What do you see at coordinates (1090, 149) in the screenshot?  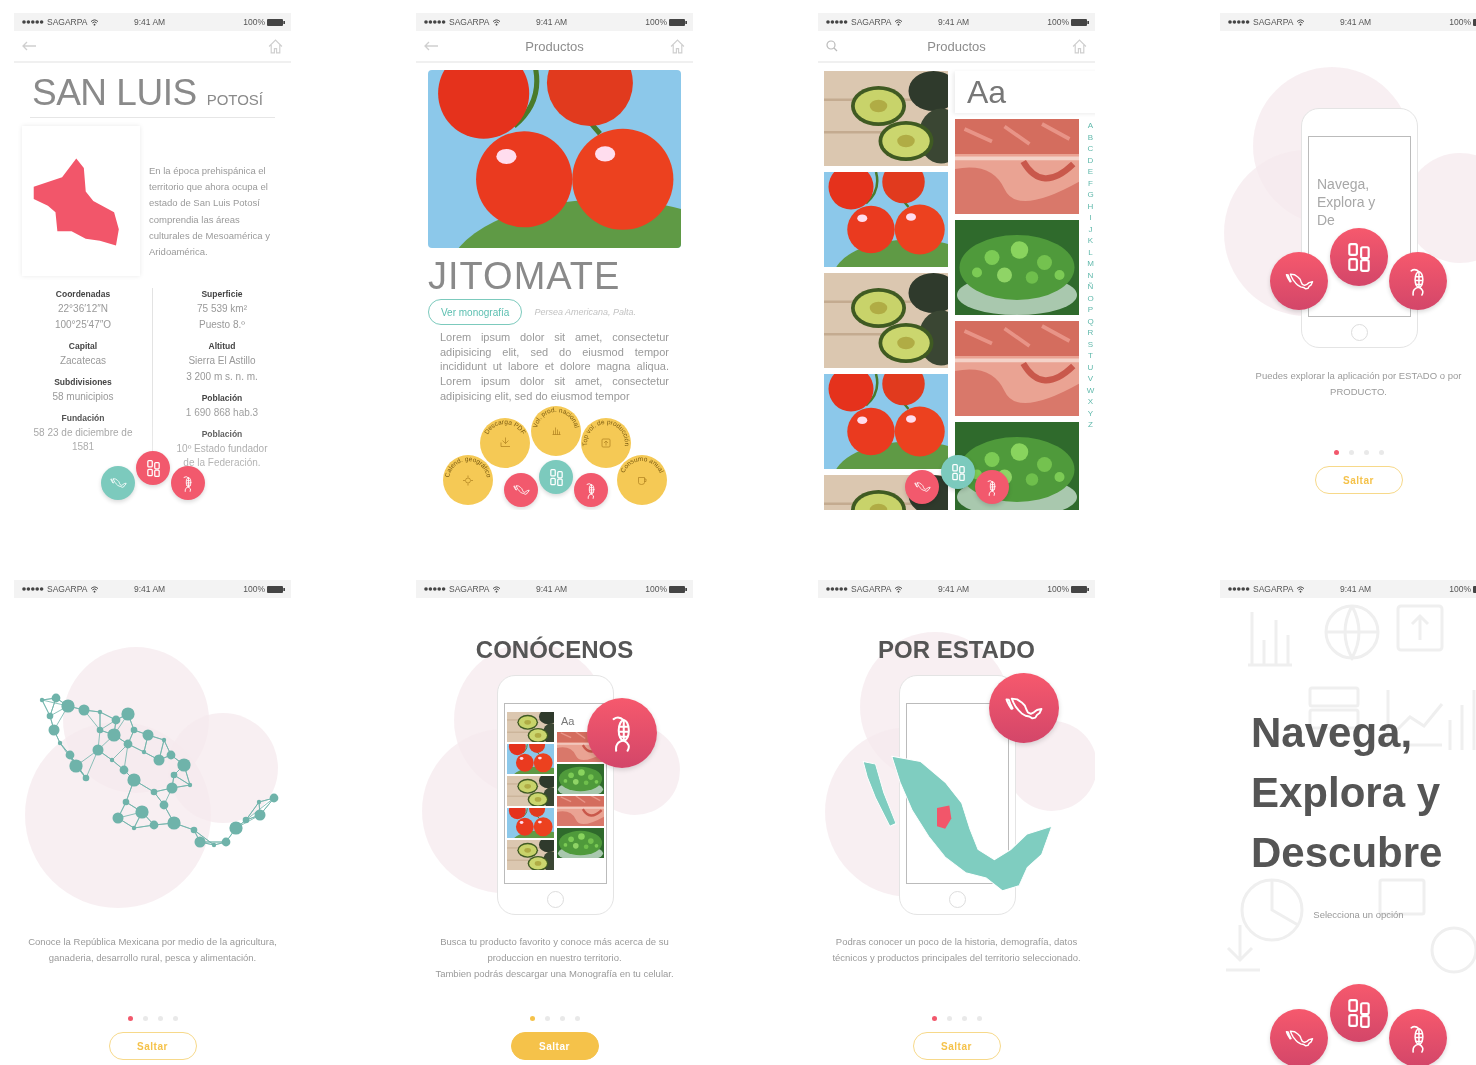 I see `index-letter: C` at bounding box center [1090, 149].